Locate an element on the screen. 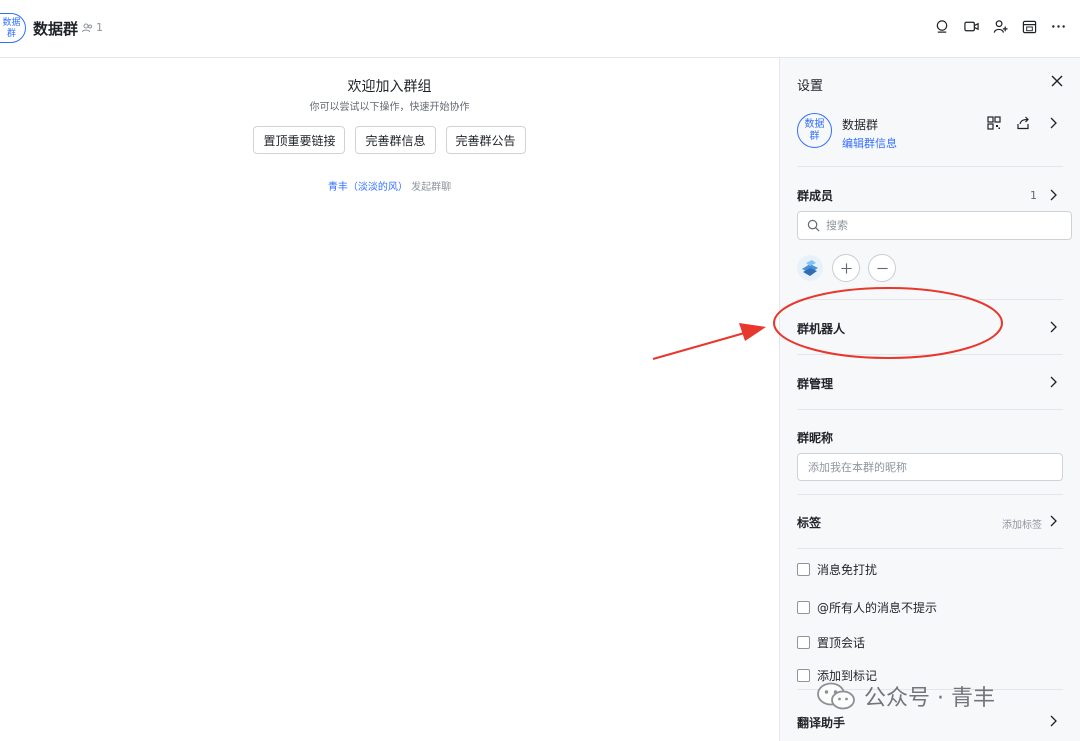  plus-icon is located at coordinates (846, 268).